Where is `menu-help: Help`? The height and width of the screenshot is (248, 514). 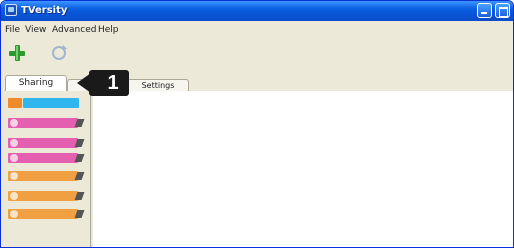
menu-help: Help is located at coordinates (108, 30).